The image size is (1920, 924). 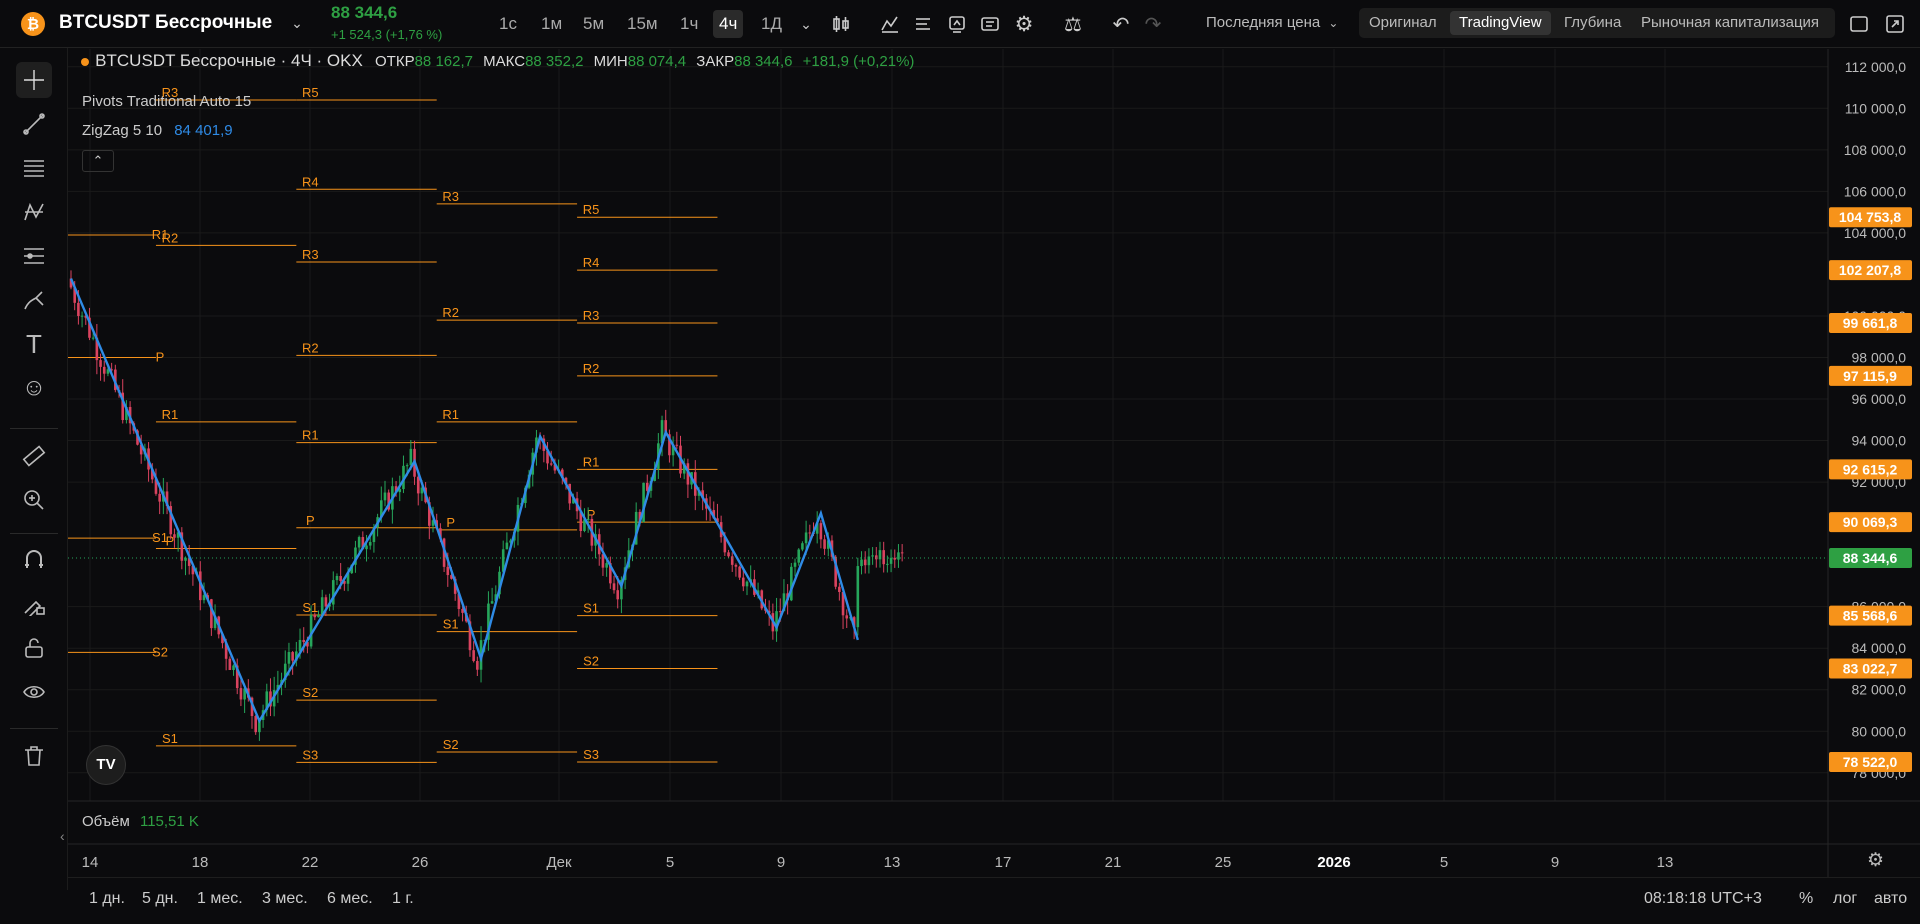 What do you see at coordinates (387, 34) in the screenshot?
I see `price-change: +1 524,3 (+1,76 %)` at bounding box center [387, 34].